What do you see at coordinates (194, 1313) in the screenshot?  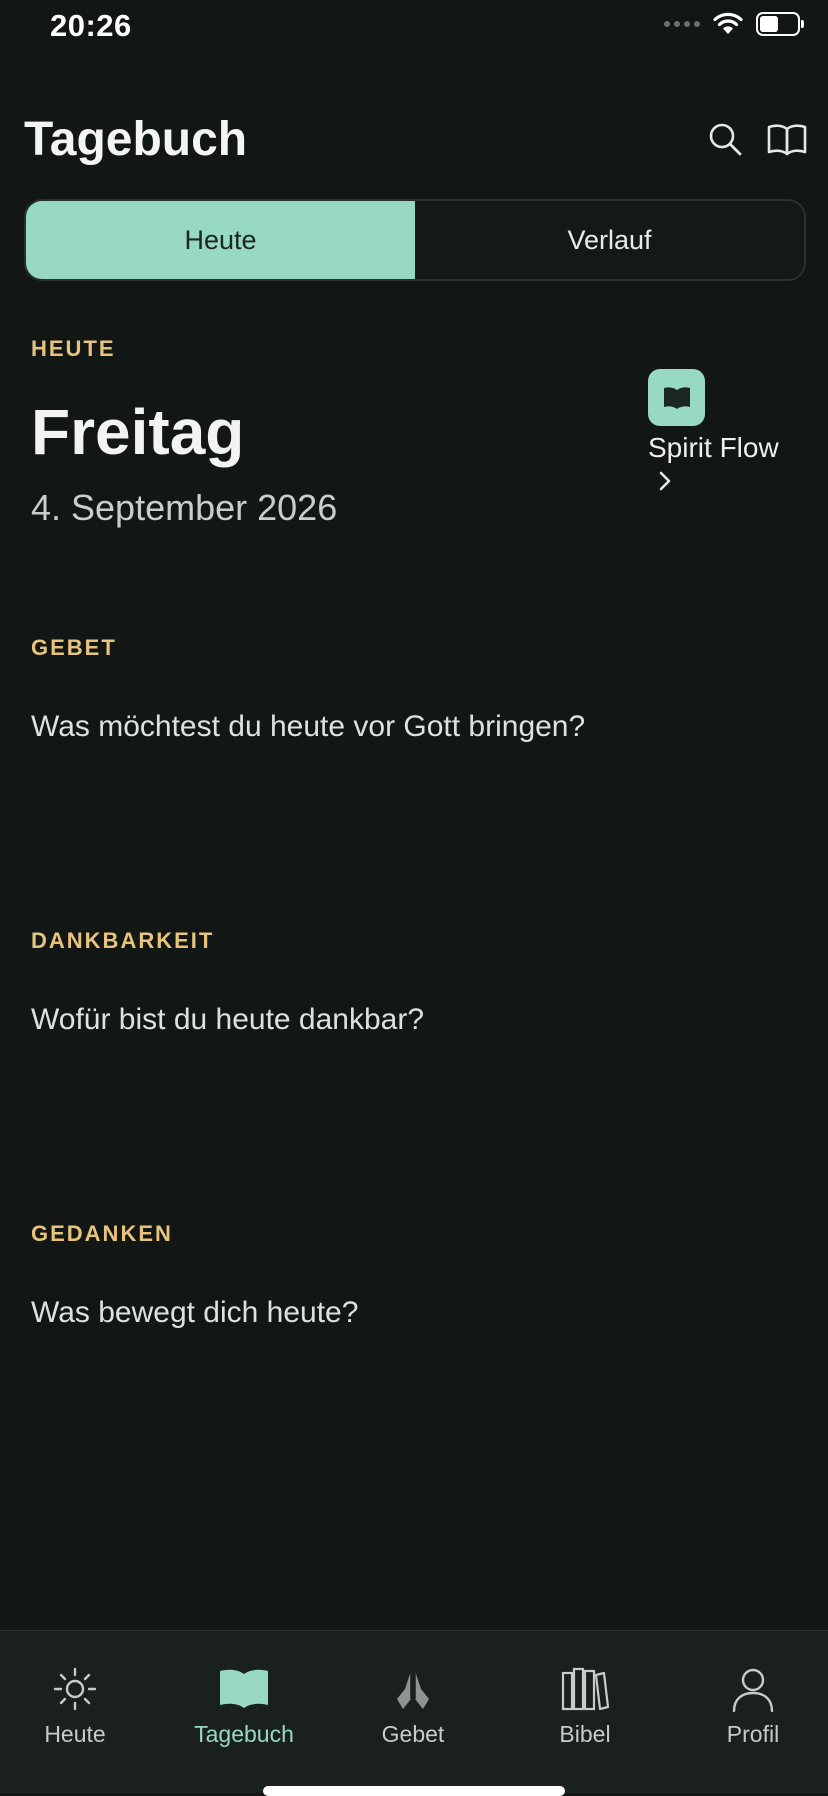 I see `prompt-gedanken: Was bewegt dich heute?` at bounding box center [194, 1313].